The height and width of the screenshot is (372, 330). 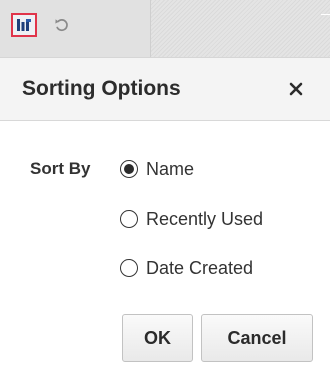 I want to click on undo-button, so click(x=62, y=25).